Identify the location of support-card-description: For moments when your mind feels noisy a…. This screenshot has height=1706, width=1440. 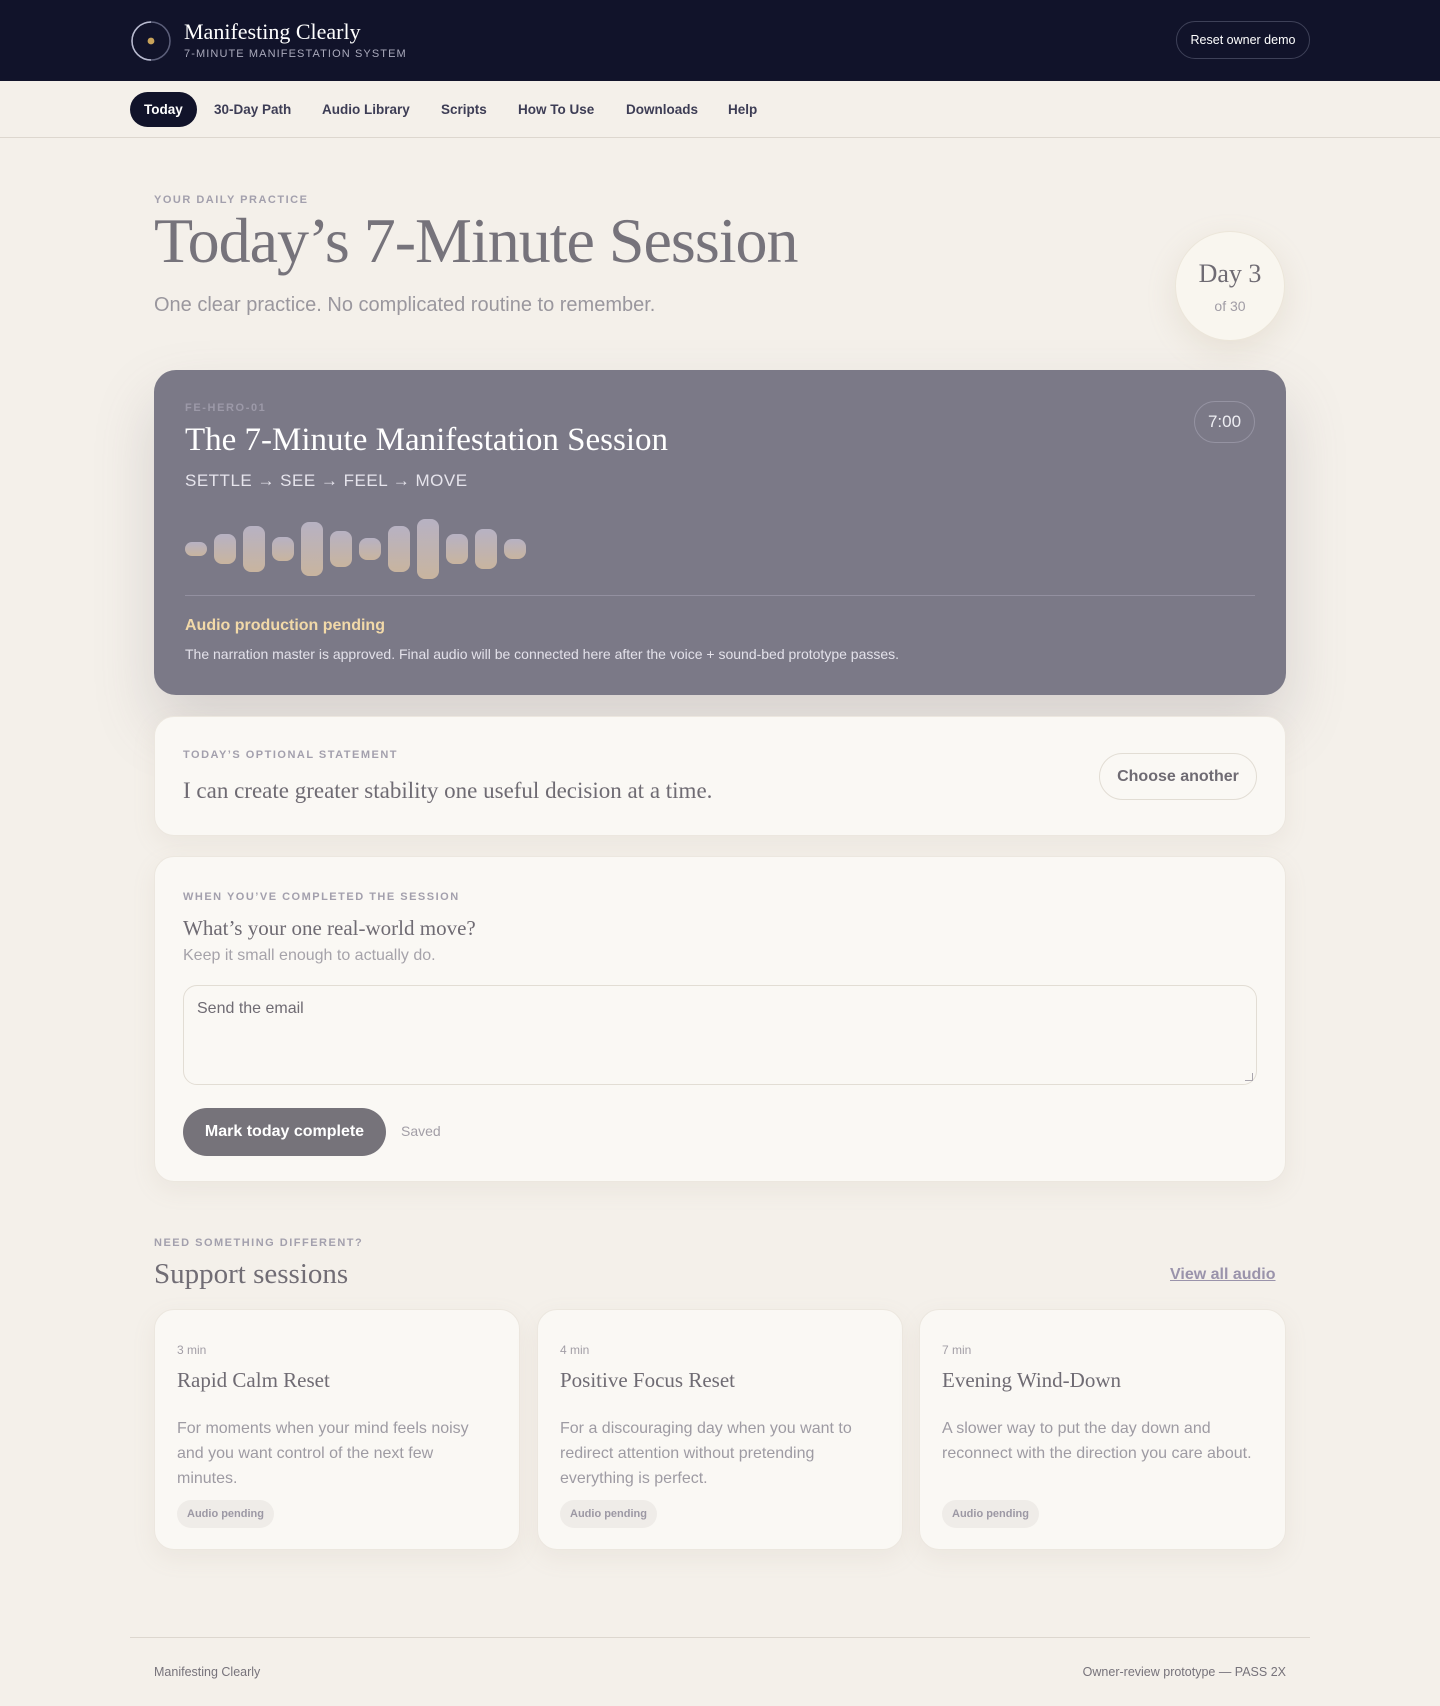
(323, 1453).